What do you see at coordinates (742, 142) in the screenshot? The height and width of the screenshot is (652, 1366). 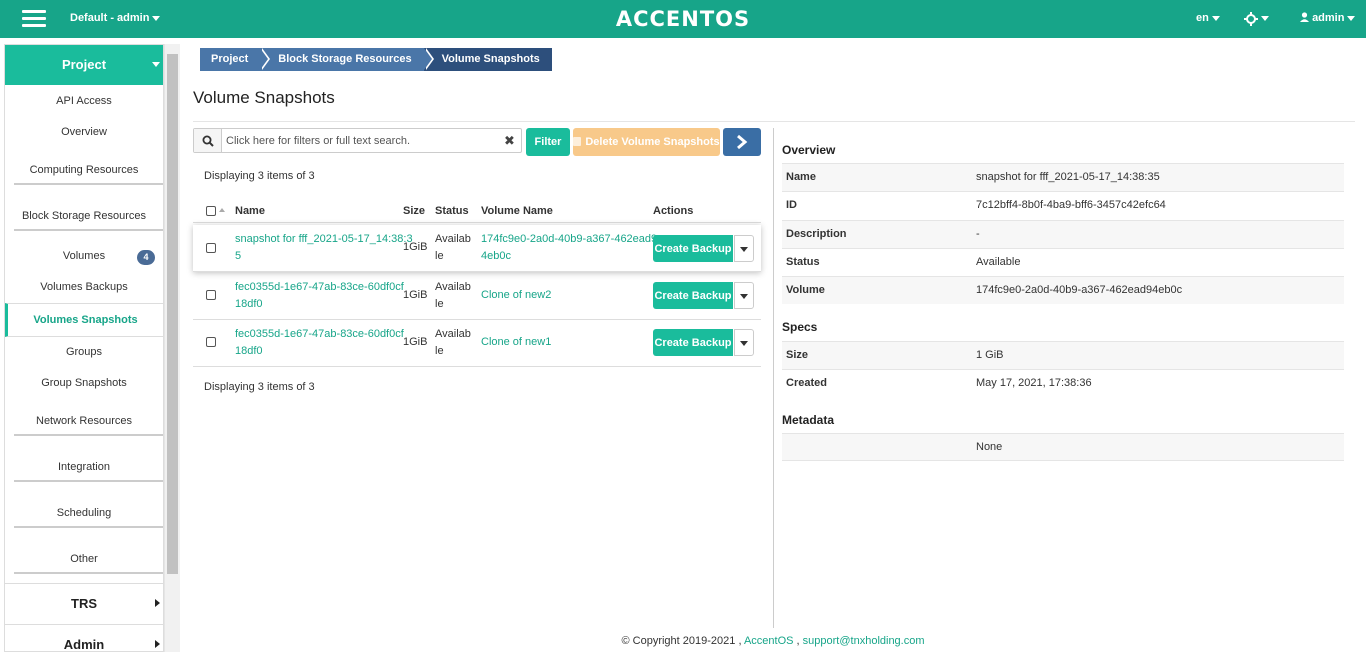 I see `chevron-right-button` at bounding box center [742, 142].